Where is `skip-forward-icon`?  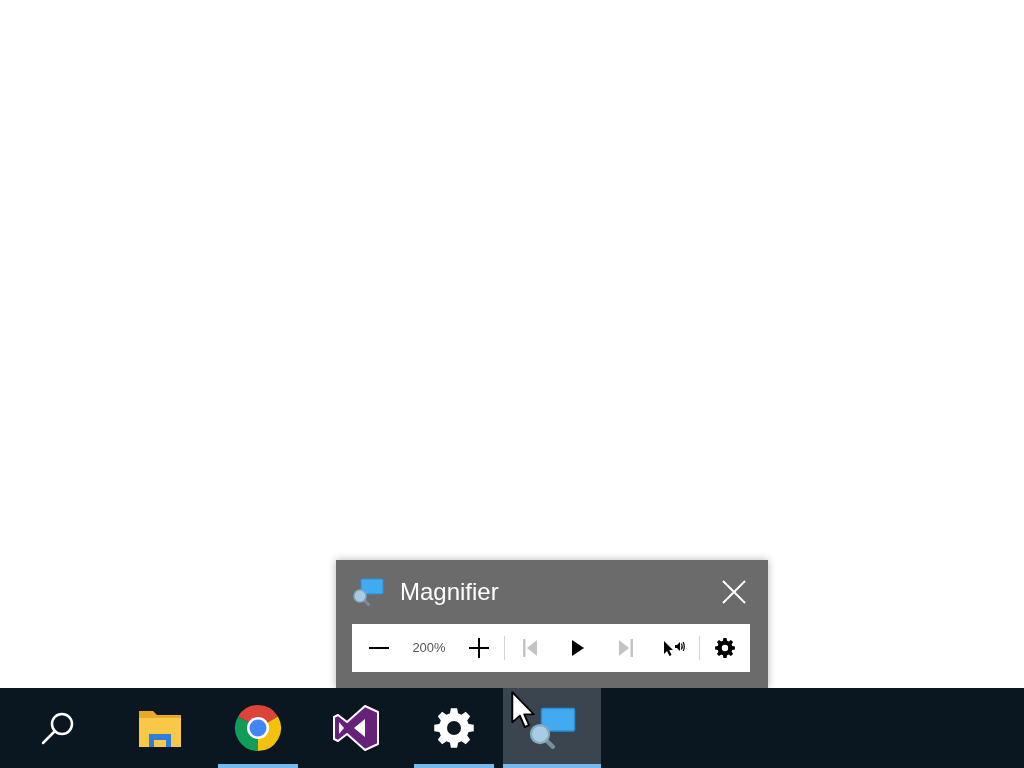
skip-forward-icon is located at coordinates (626, 648).